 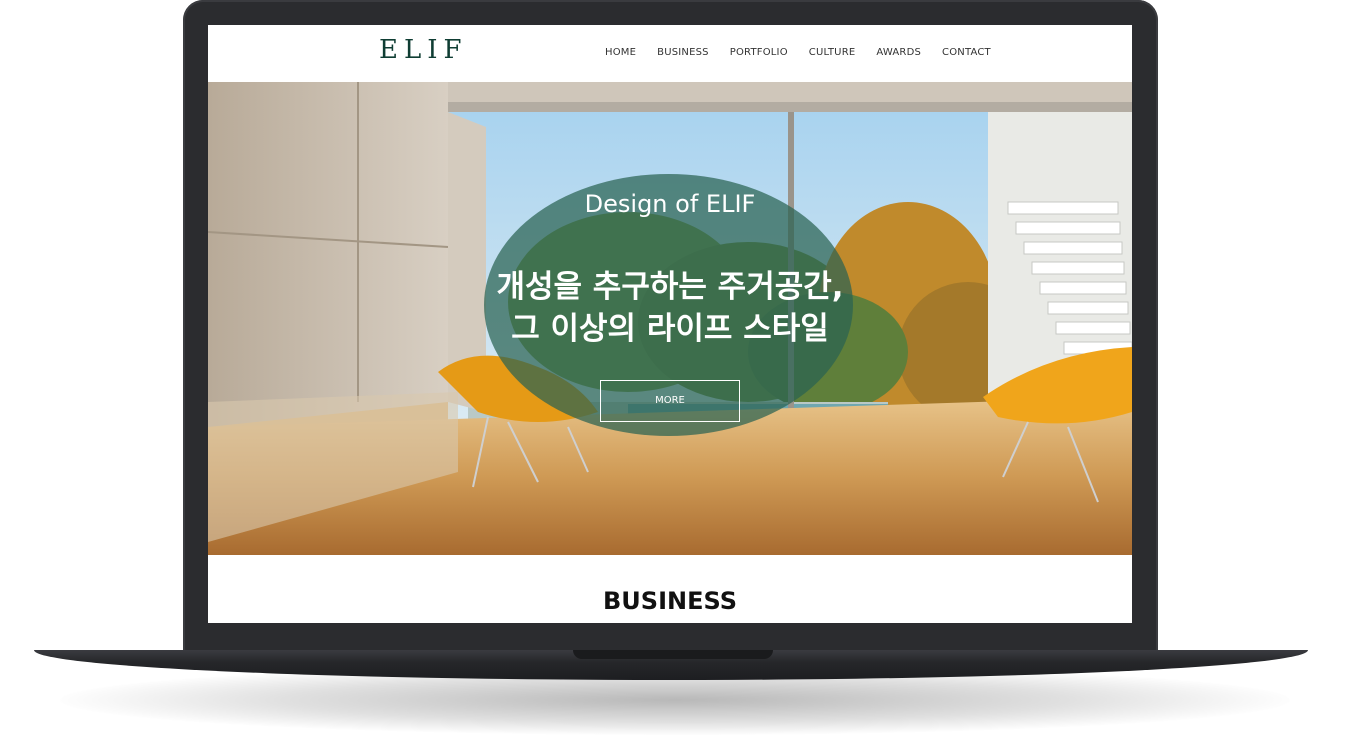 What do you see at coordinates (670, 329) in the screenshot?
I see `hero-title-line2: 그 이상의 라이프 스타일` at bounding box center [670, 329].